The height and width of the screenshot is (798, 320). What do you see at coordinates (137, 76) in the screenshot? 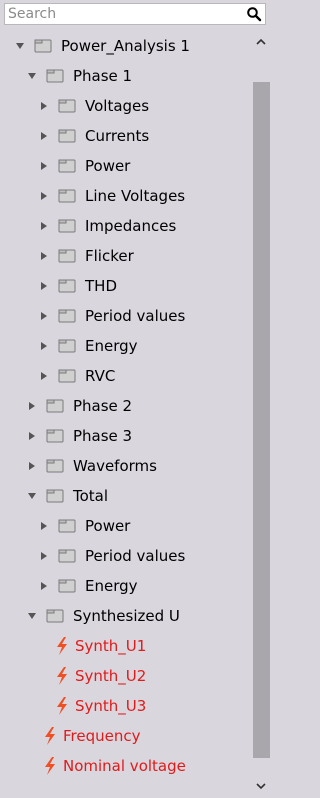
I see `tree-item-phase-1: Phase 1` at bounding box center [137, 76].